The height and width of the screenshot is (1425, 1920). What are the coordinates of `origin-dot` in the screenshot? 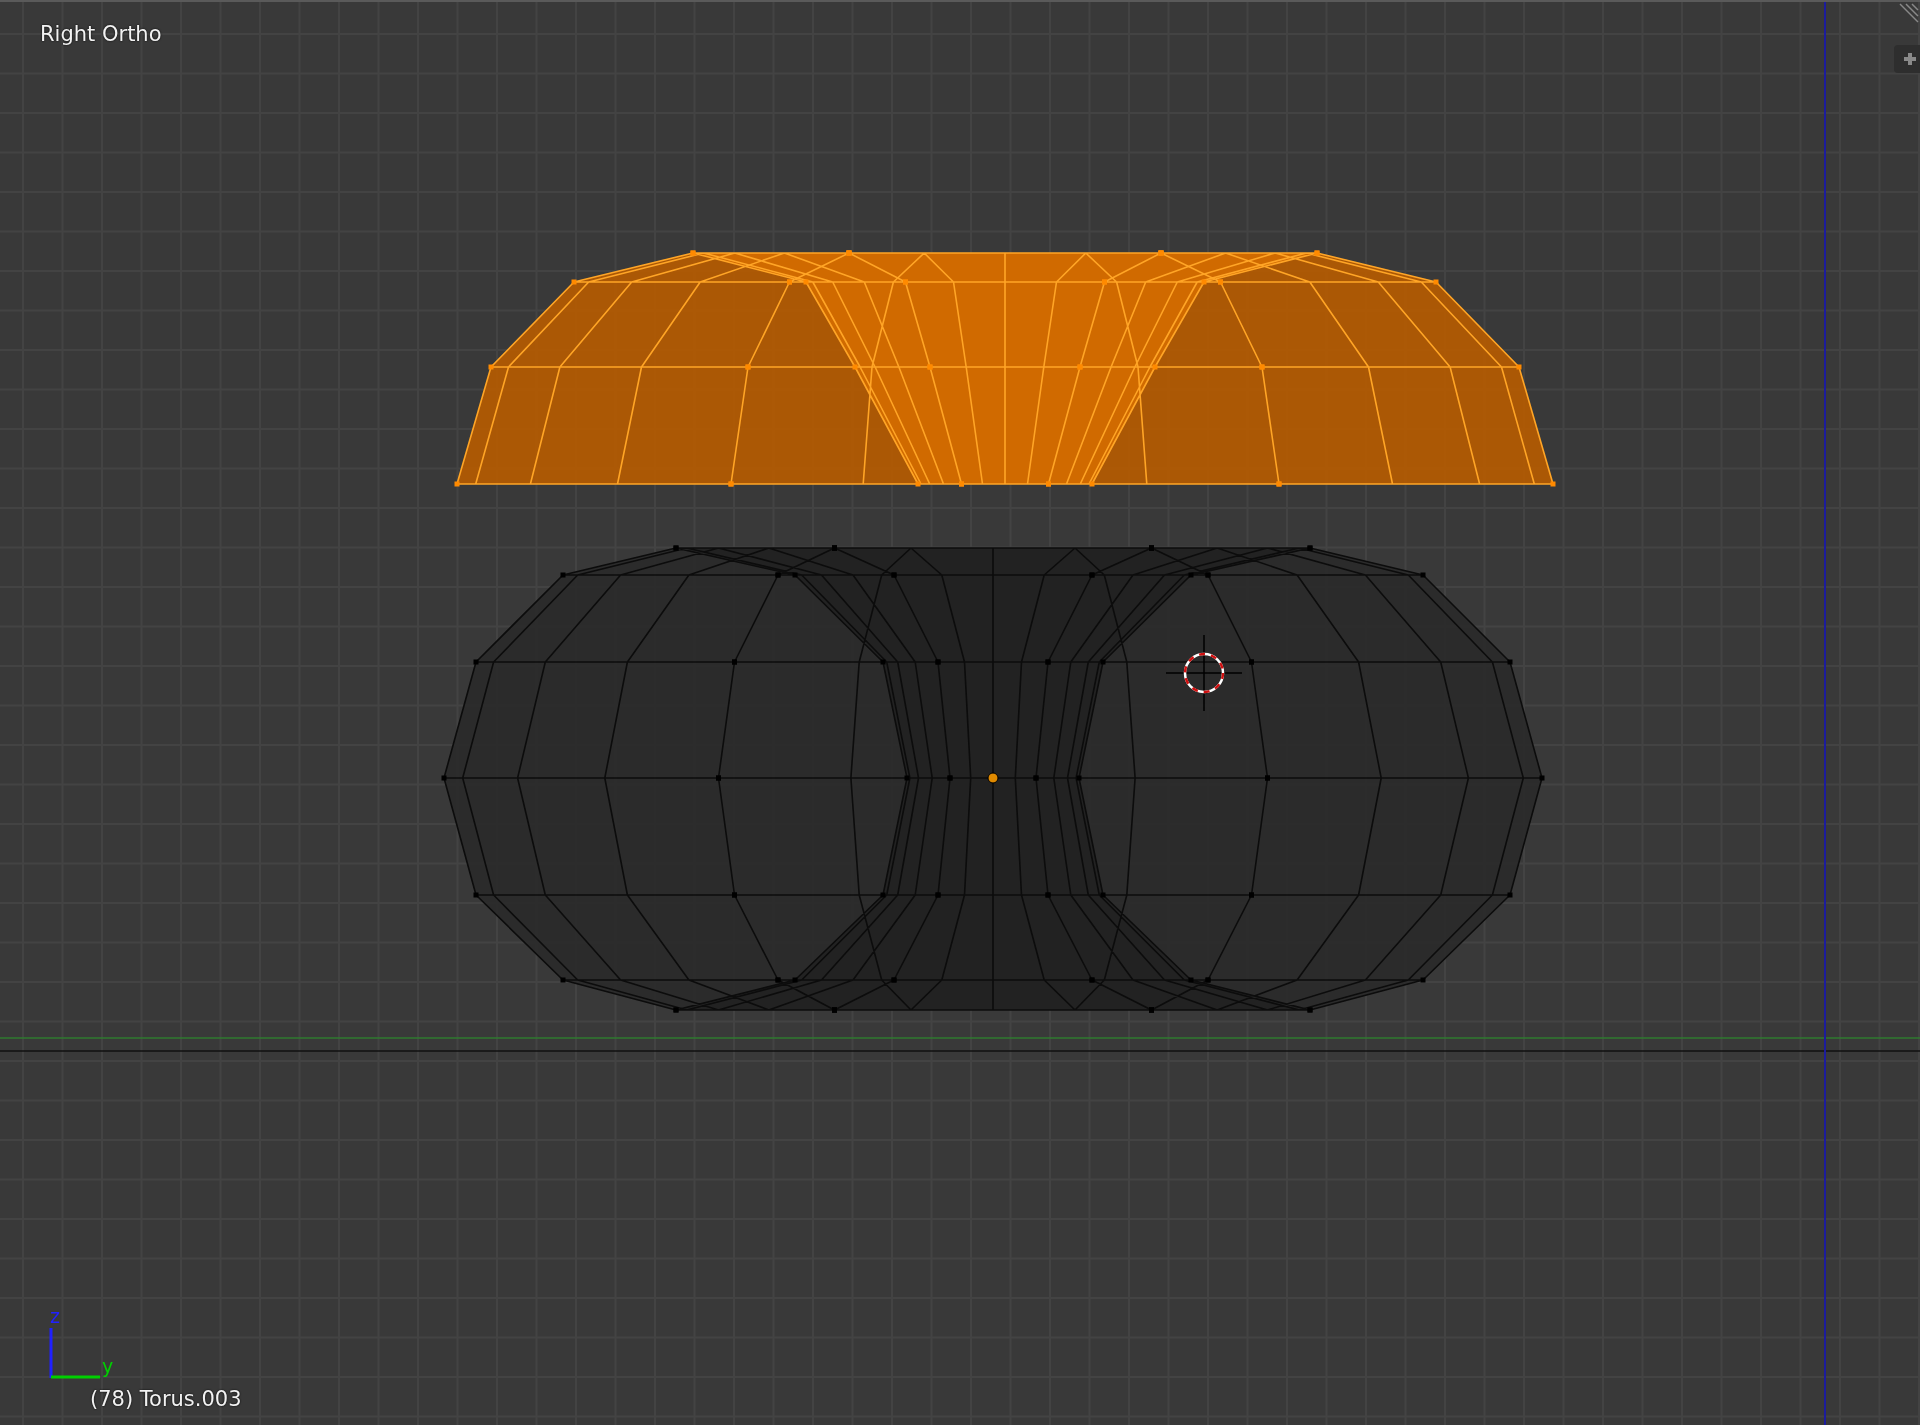 It's located at (993, 778).